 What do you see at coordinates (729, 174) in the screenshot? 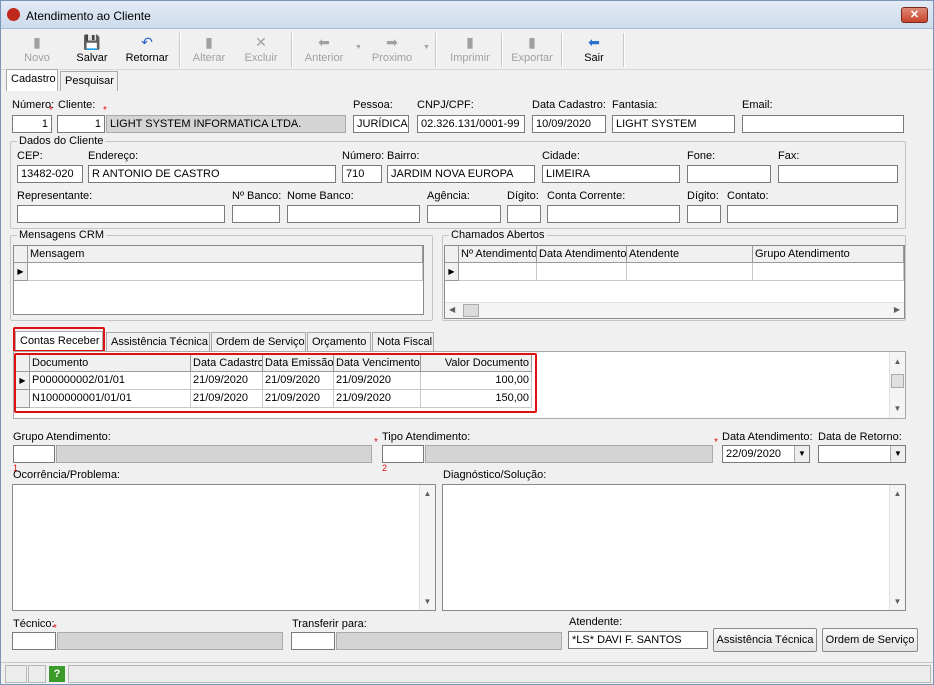
I see `fone-field` at bounding box center [729, 174].